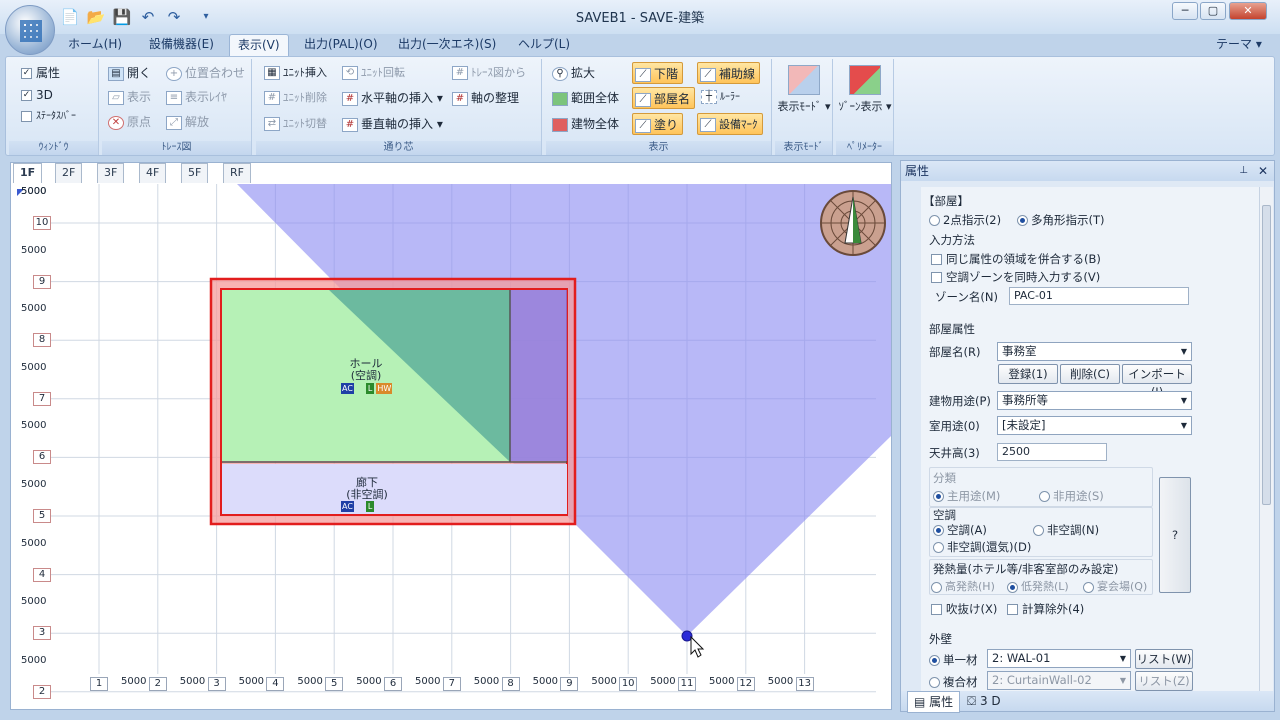 This screenshot has width=1280, height=720. Describe the element at coordinates (40, 73) in the screenshot. I see `attr-toggle: ✓ 属性` at that location.